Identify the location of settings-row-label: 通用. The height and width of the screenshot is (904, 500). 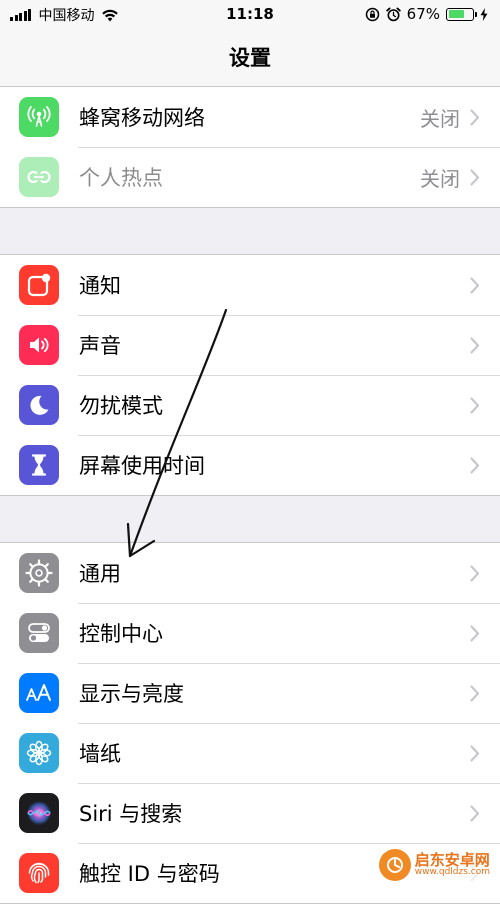
(100, 574).